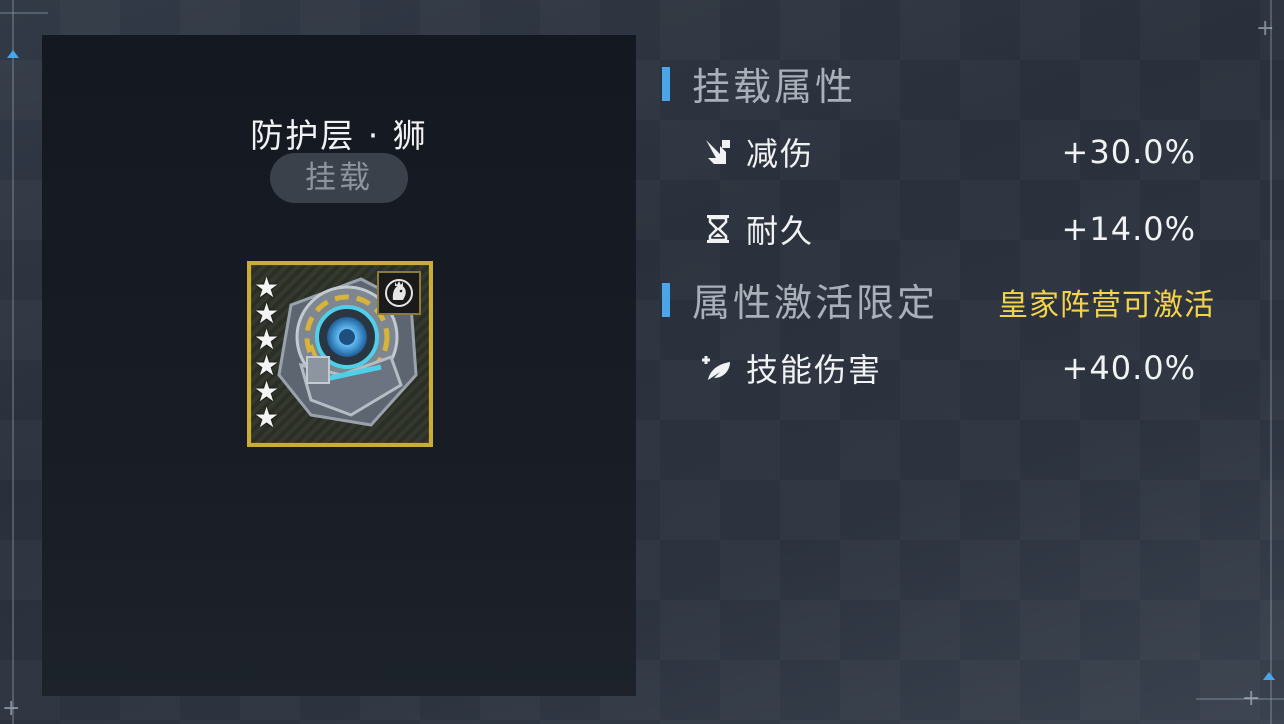 The image size is (1284, 724). Describe the element at coordinates (267, 417) in the screenshot. I see `star-icon: ★` at that location.